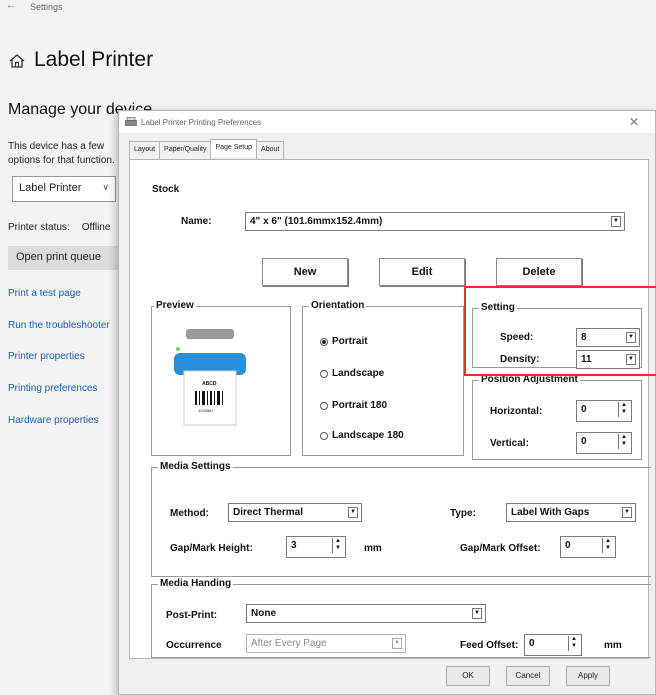  What do you see at coordinates (387, 122) in the screenshot?
I see `dialog-title-bar: Label Printer Printing Preferences ✕` at bounding box center [387, 122].